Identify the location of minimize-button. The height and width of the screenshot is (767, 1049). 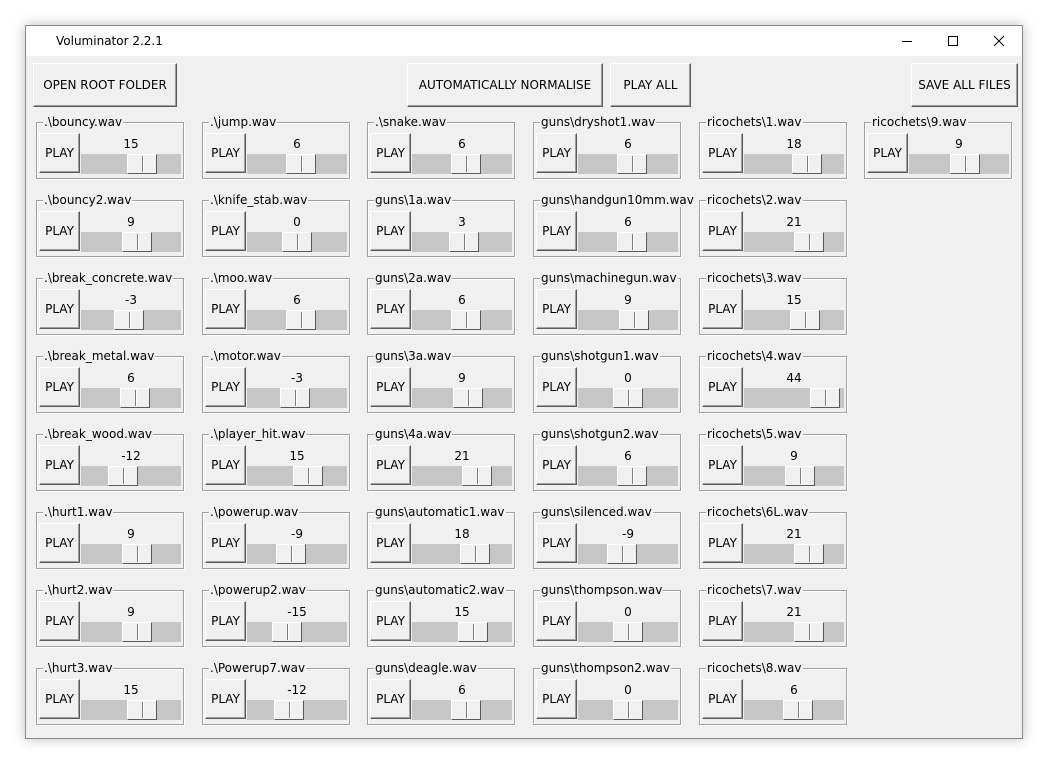
(907, 41).